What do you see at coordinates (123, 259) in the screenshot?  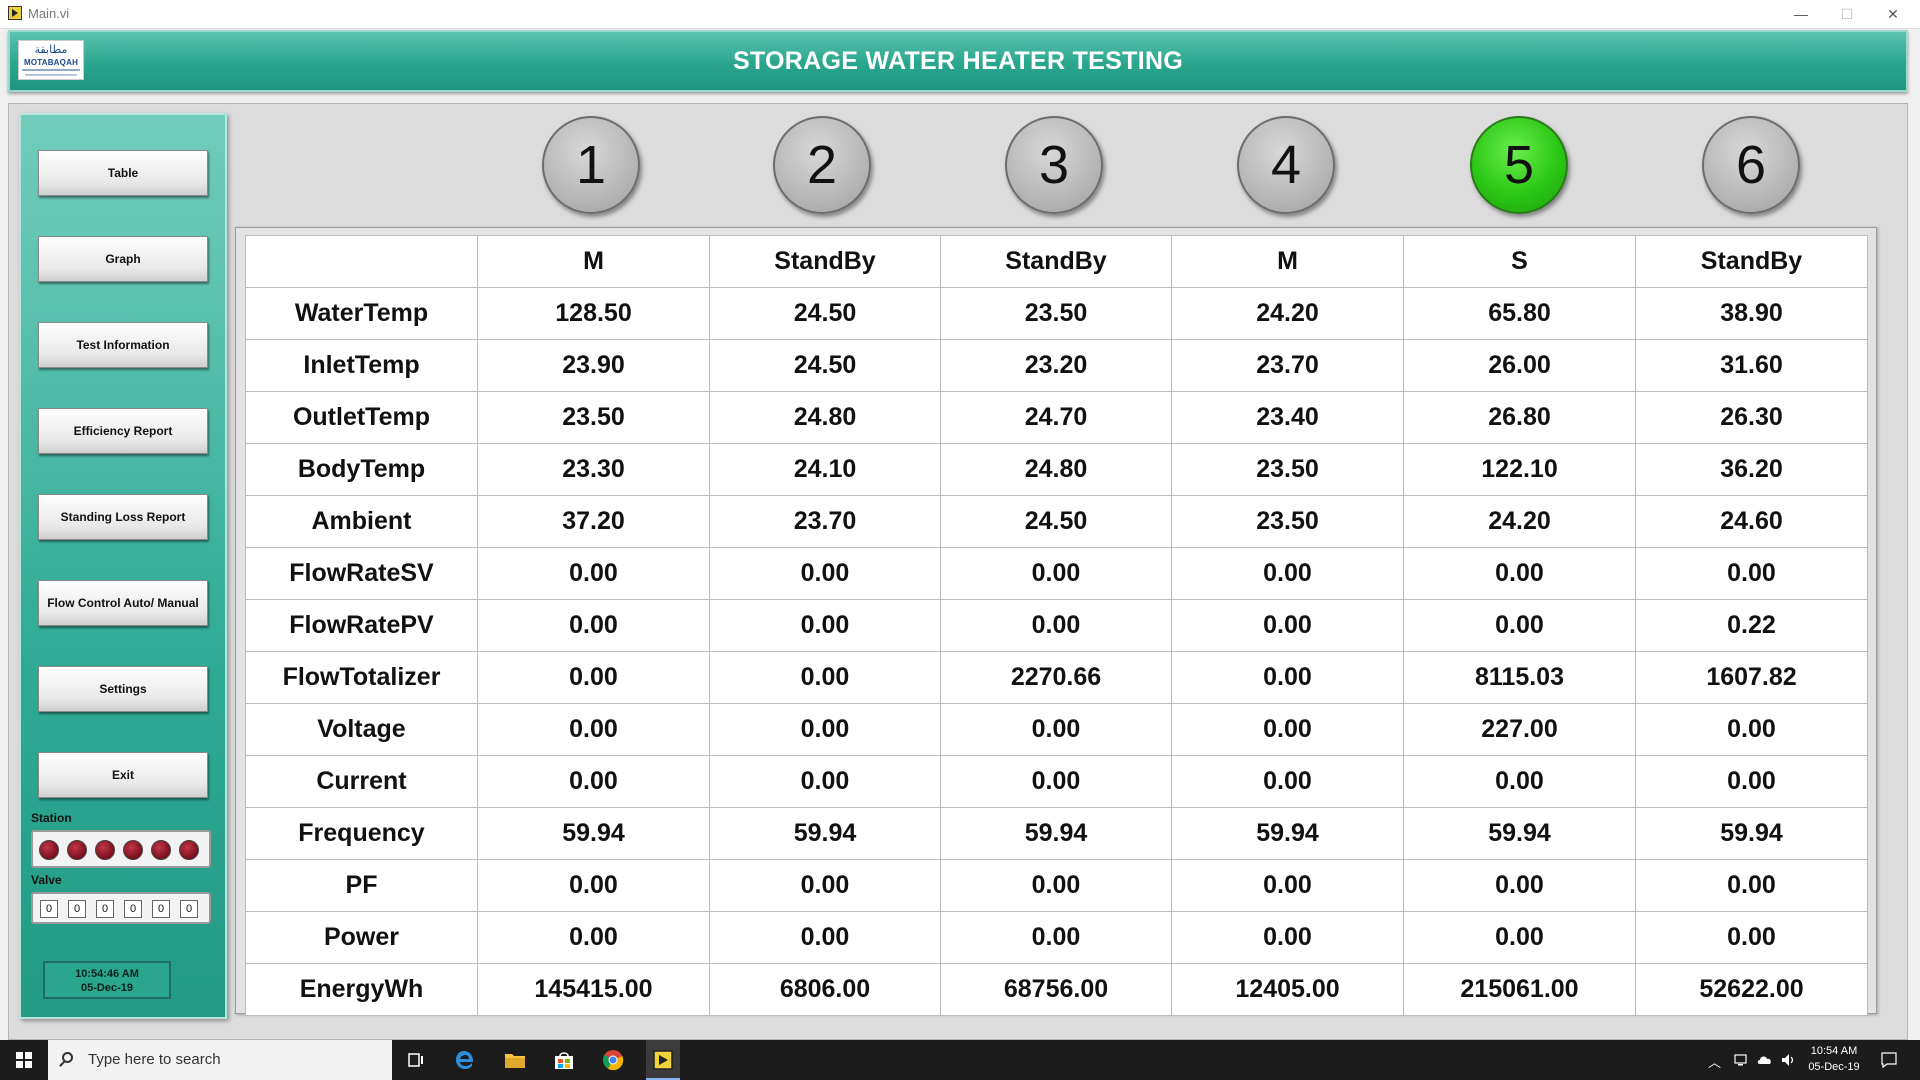 I see `graph-button: Graph` at bounding box center [123, 259].